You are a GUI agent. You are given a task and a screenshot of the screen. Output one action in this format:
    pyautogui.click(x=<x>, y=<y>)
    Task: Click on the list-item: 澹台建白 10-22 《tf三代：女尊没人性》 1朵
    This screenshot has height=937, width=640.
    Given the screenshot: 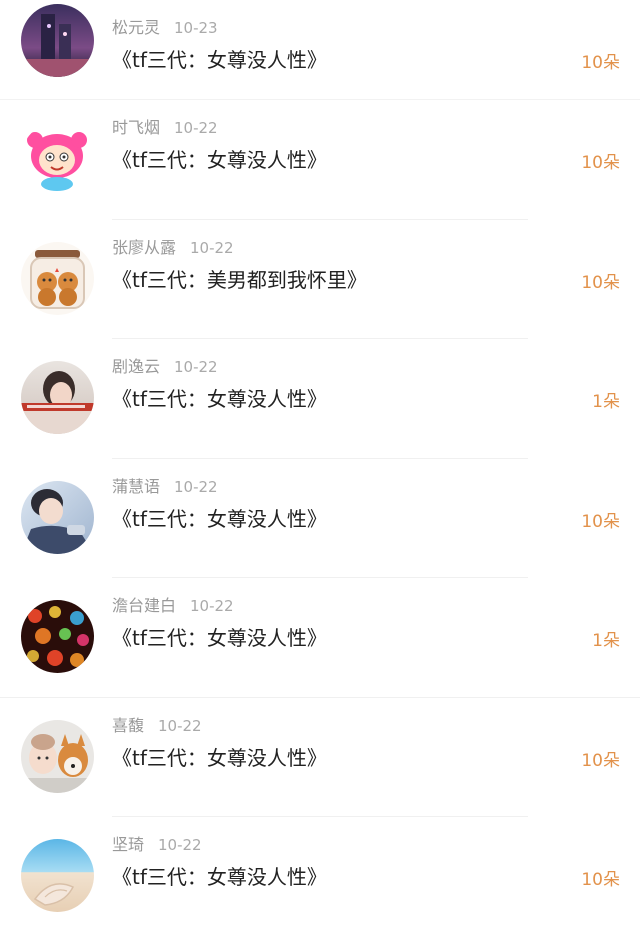 What is the action you would take?
    pyautogui.click(x=320, y=638)
    